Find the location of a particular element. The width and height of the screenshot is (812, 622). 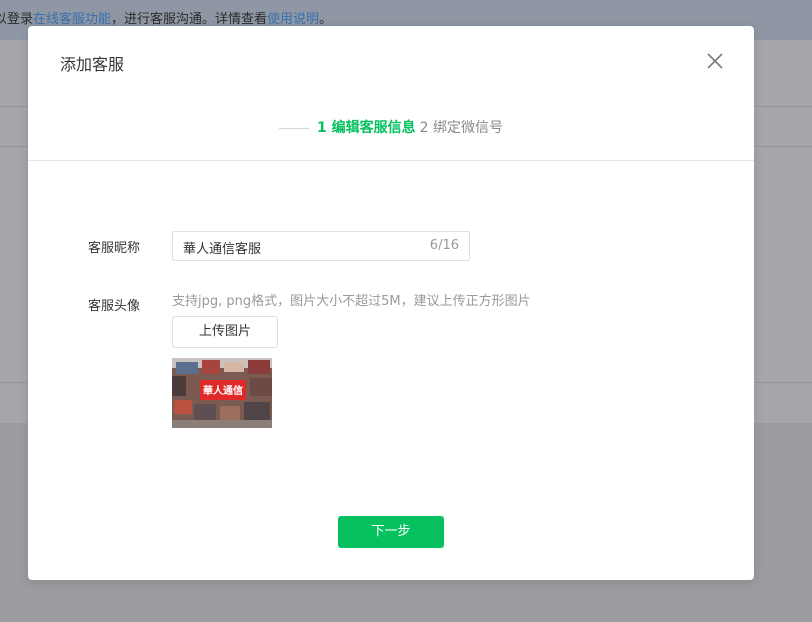

nickname-label: 客服昵称 is located at coordinates (114, 248).